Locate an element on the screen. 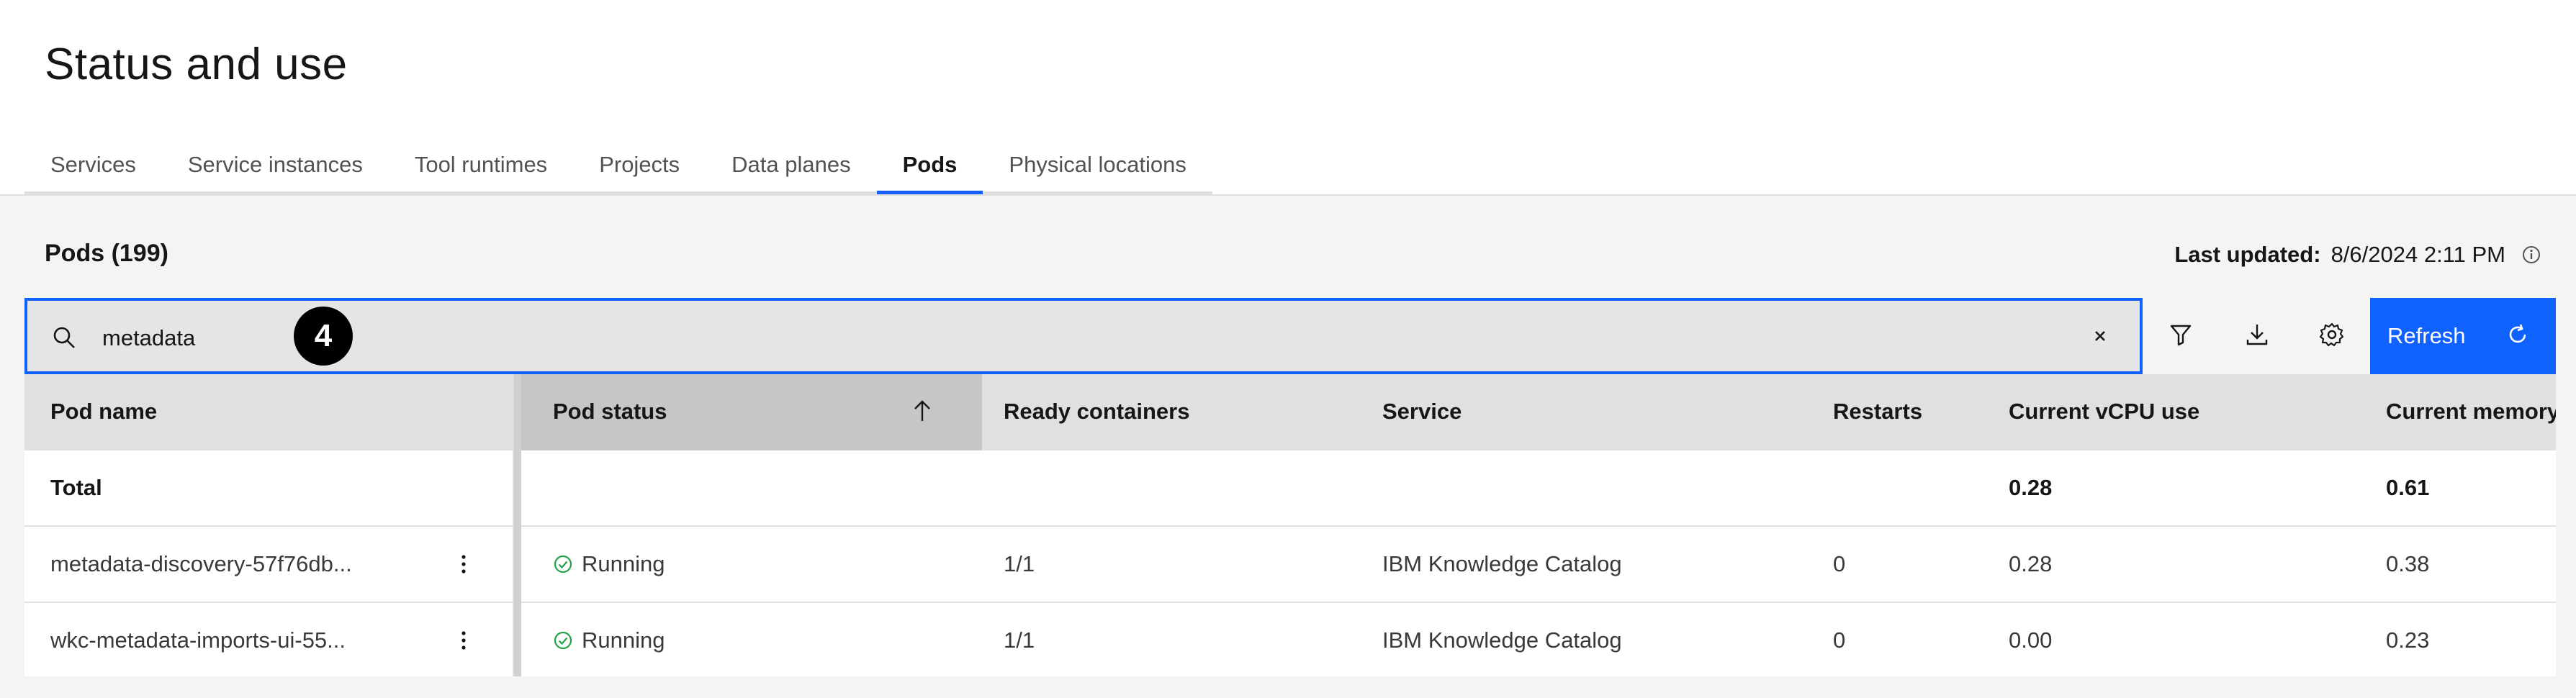 This screenshot has height=698, width=2576. section-heading: Pods (199) is located at coordinates (106, 253).